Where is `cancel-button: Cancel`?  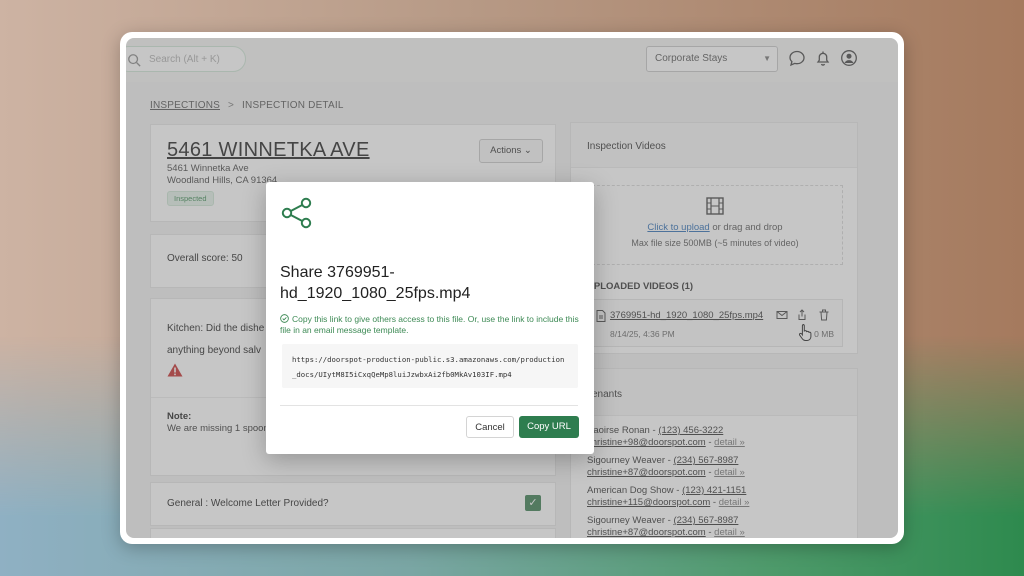 cancel-button: Cancel is located at coordinates (490, 427).